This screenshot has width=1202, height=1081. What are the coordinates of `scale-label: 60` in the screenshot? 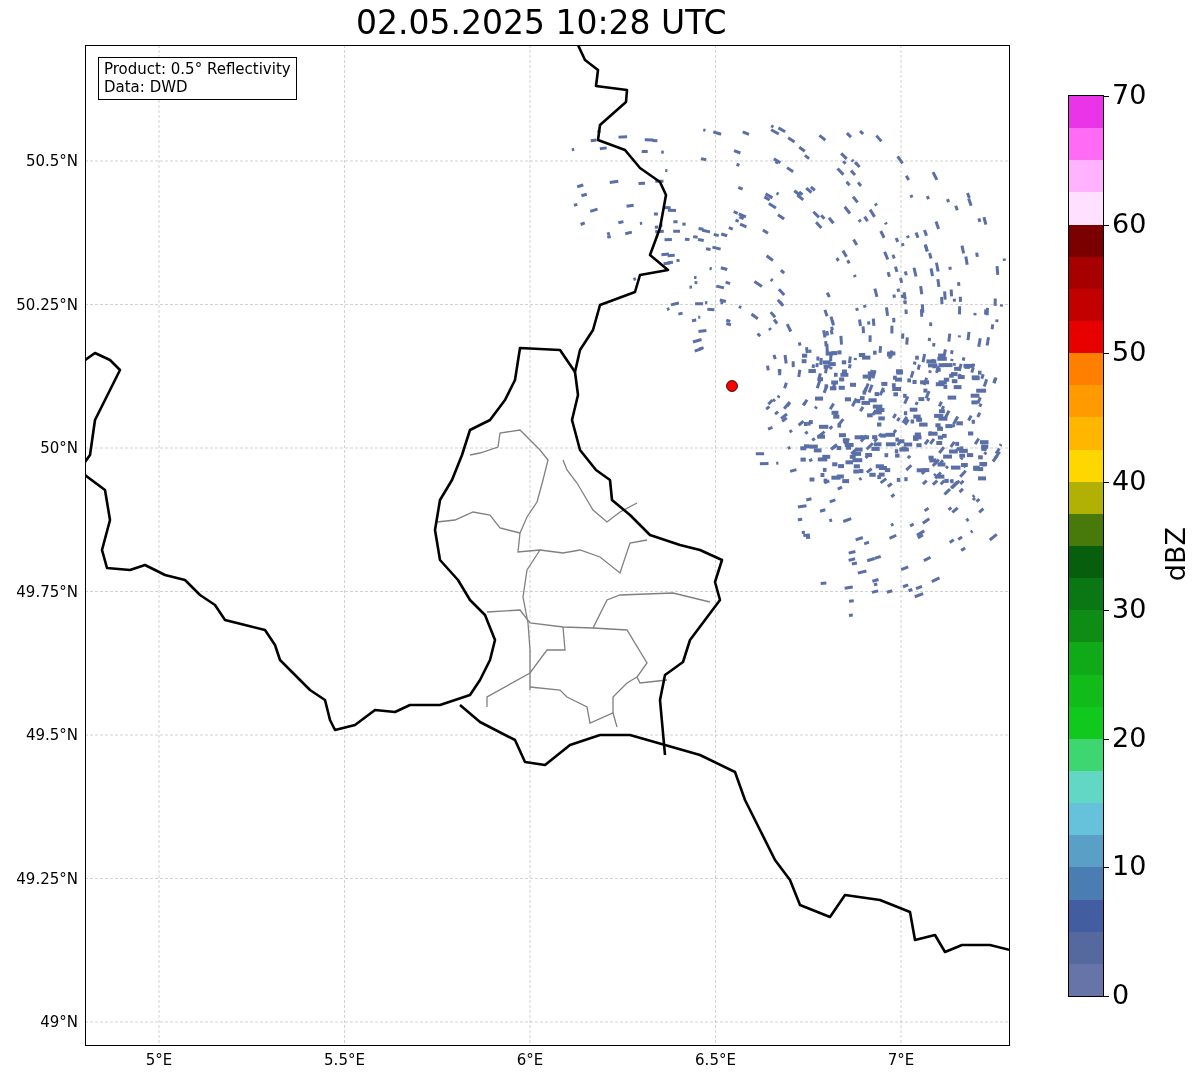 It's located at (1129, 223).